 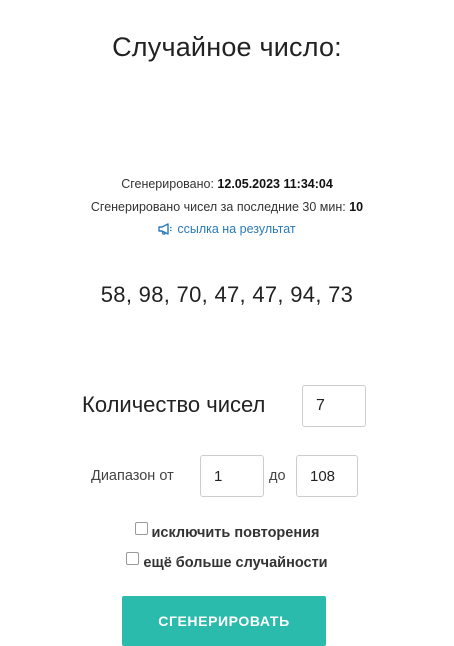 What do you see at coordinates (327, 476) in the screenshot?
I see `range-to-input` at bounding box center [327, 476].